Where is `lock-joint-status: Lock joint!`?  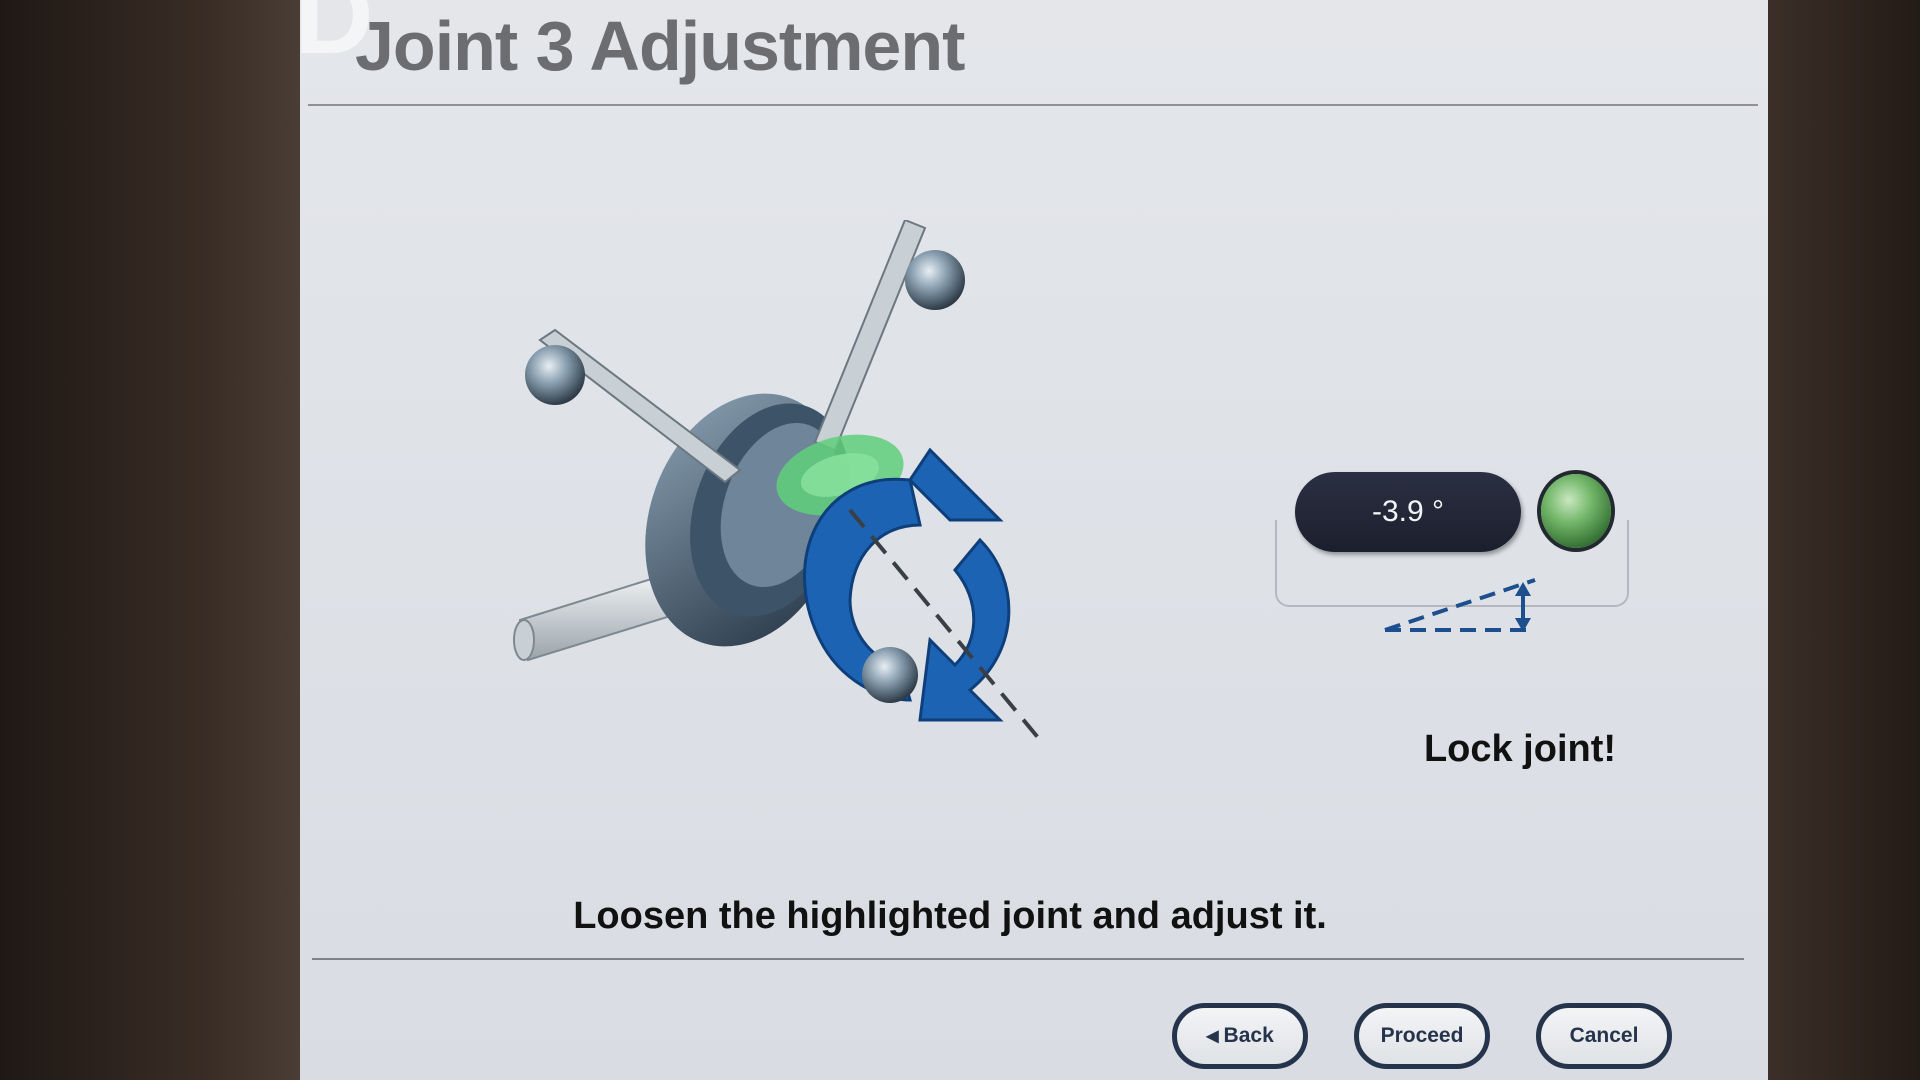
lock-joint-status: Lock joint! is located at coordinates (1520, 749).